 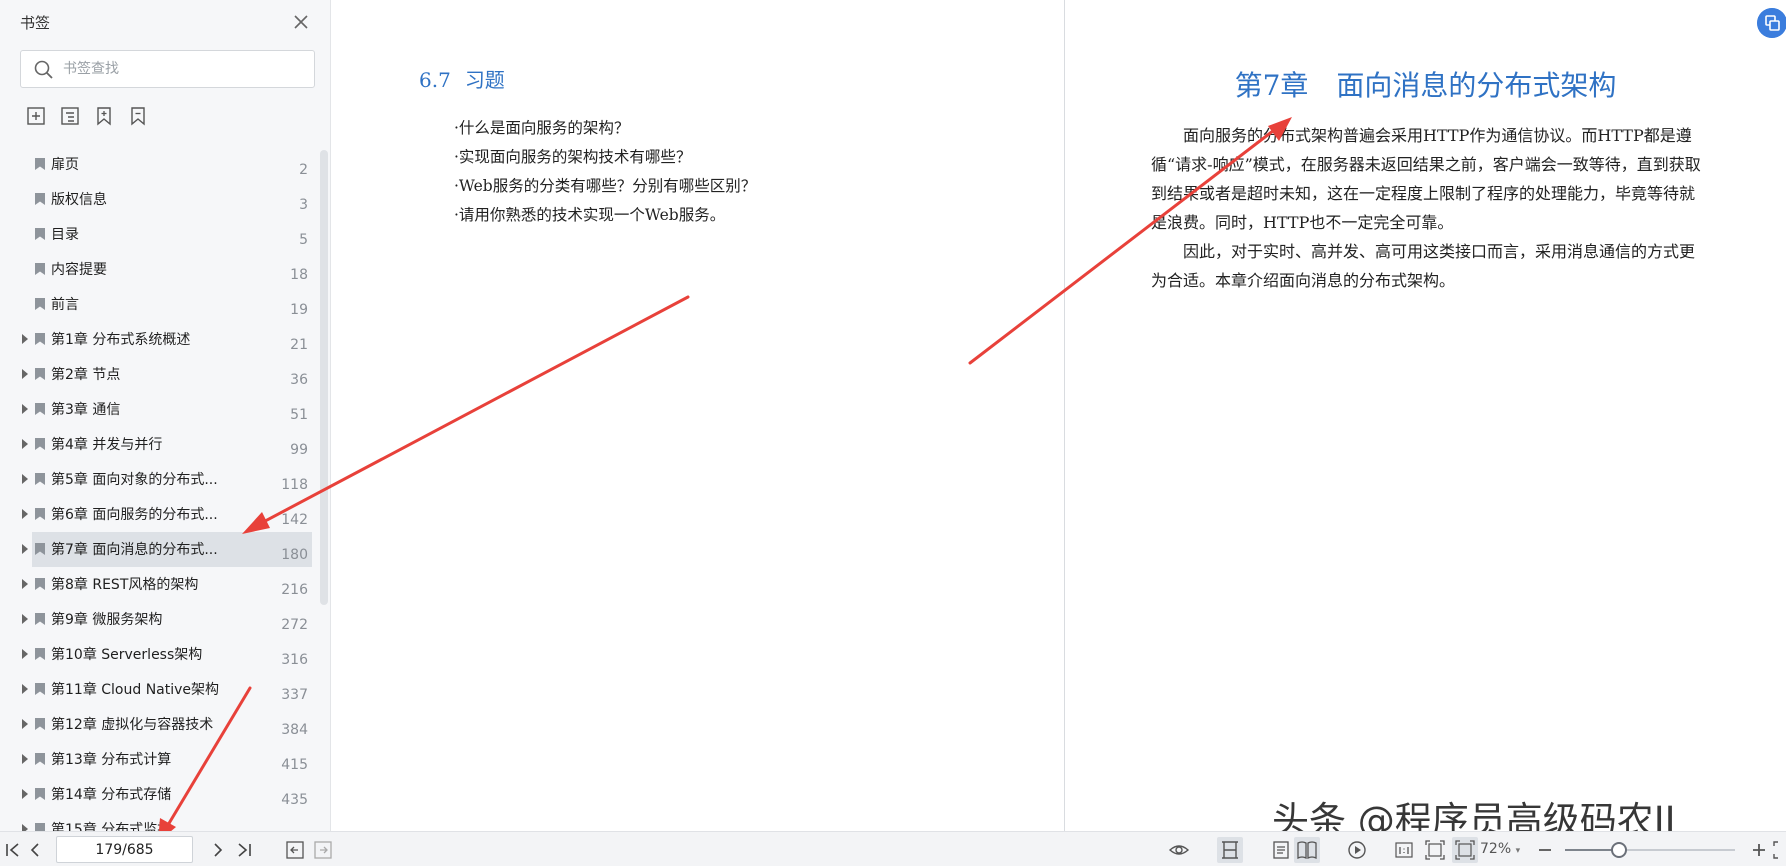 I want to click on fit-width-icon, so click(x=1465, y=850).